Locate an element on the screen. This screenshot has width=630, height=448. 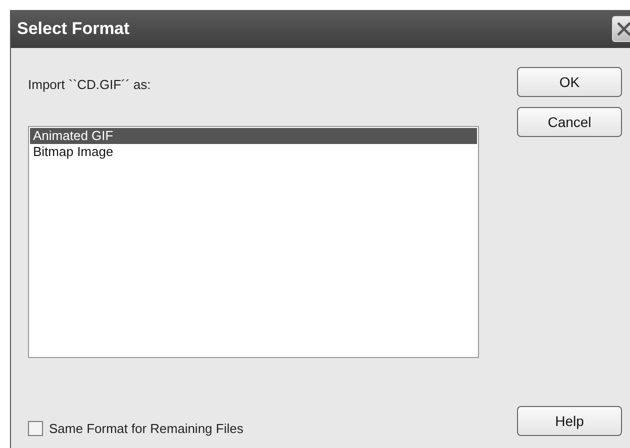
help-button: Help is located at coordinates (569, 421).